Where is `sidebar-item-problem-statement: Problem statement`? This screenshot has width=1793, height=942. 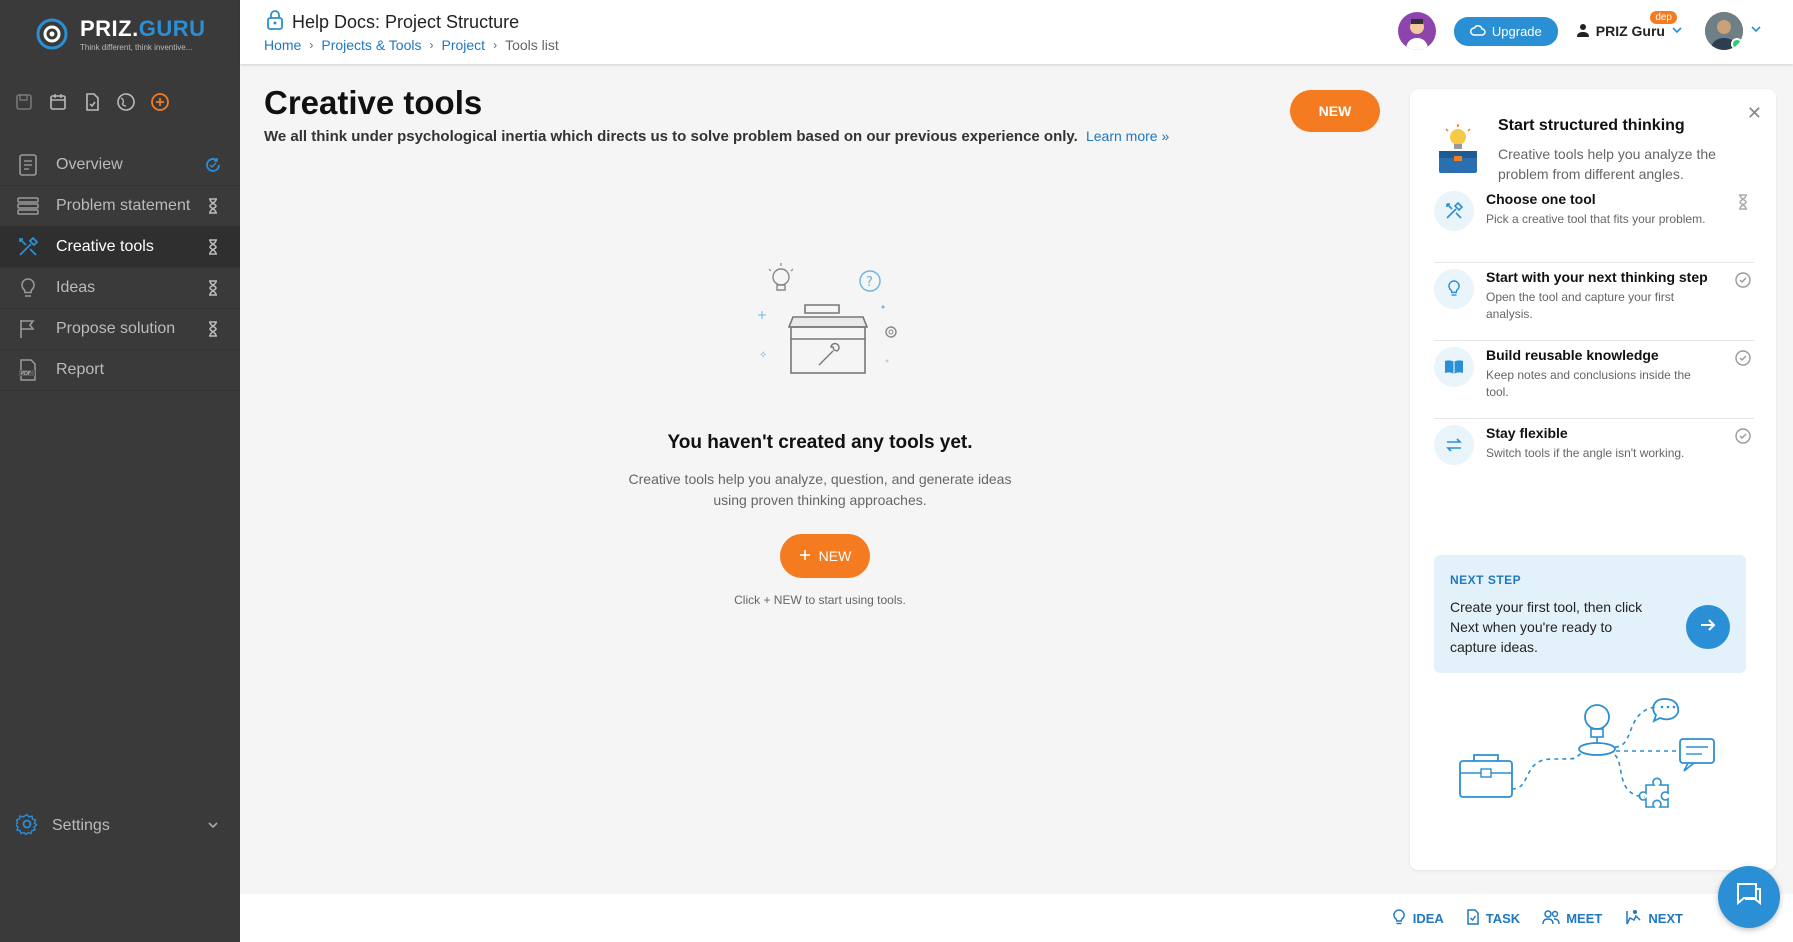
sidebar-item-problem-statement: Problem statement is located at coordinates (120, 206).